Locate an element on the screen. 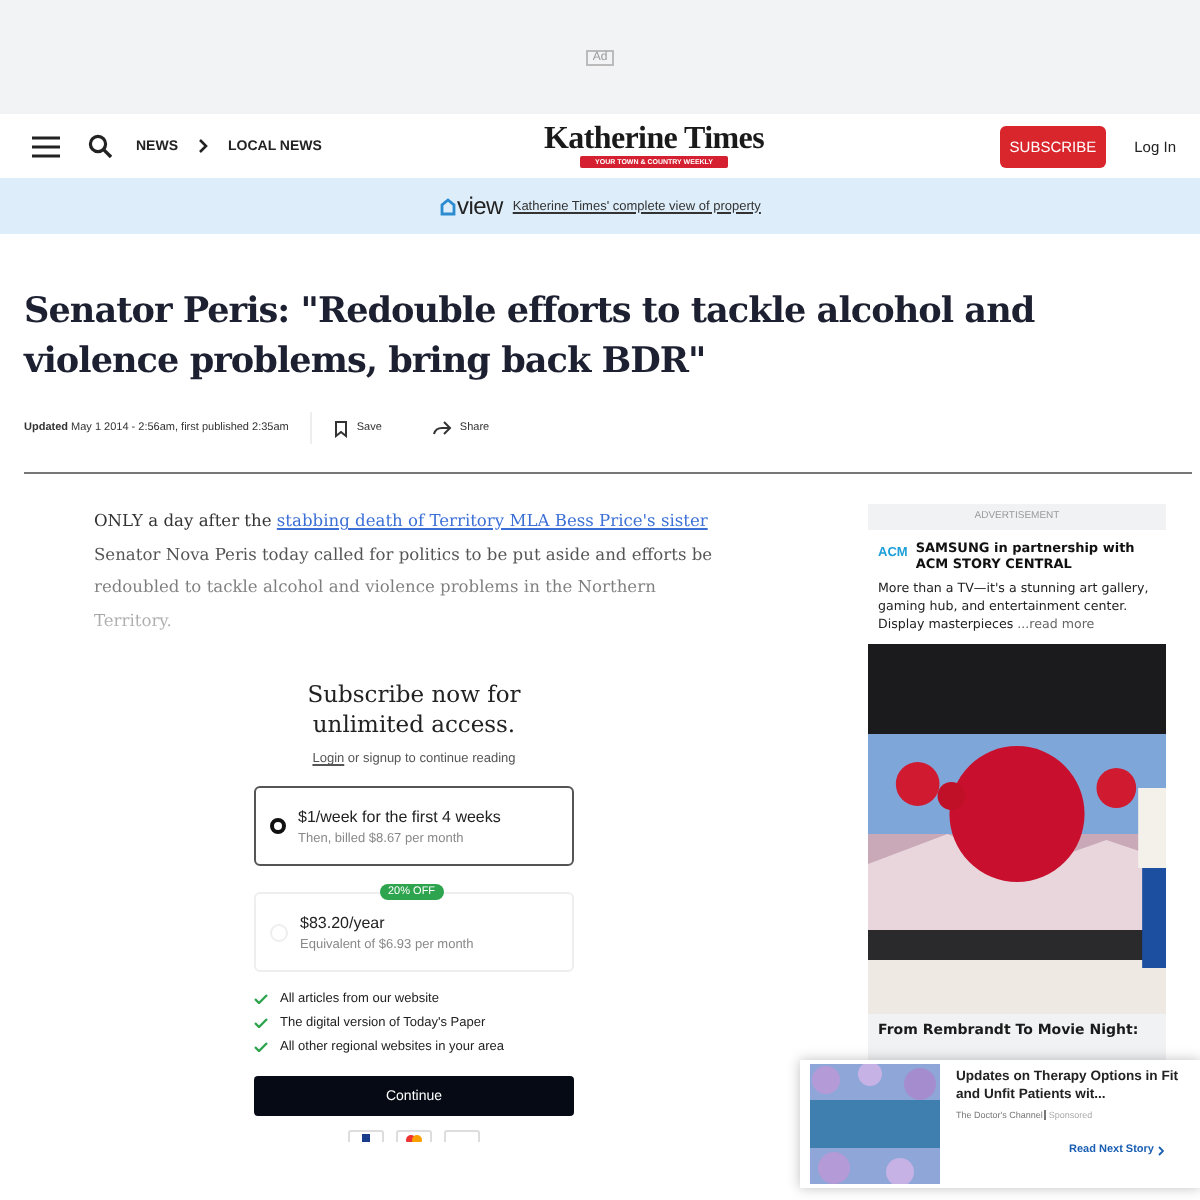 The height and width of the screenshot is (1200, 1200). view-logo: view is located at coordinates (480, 206).